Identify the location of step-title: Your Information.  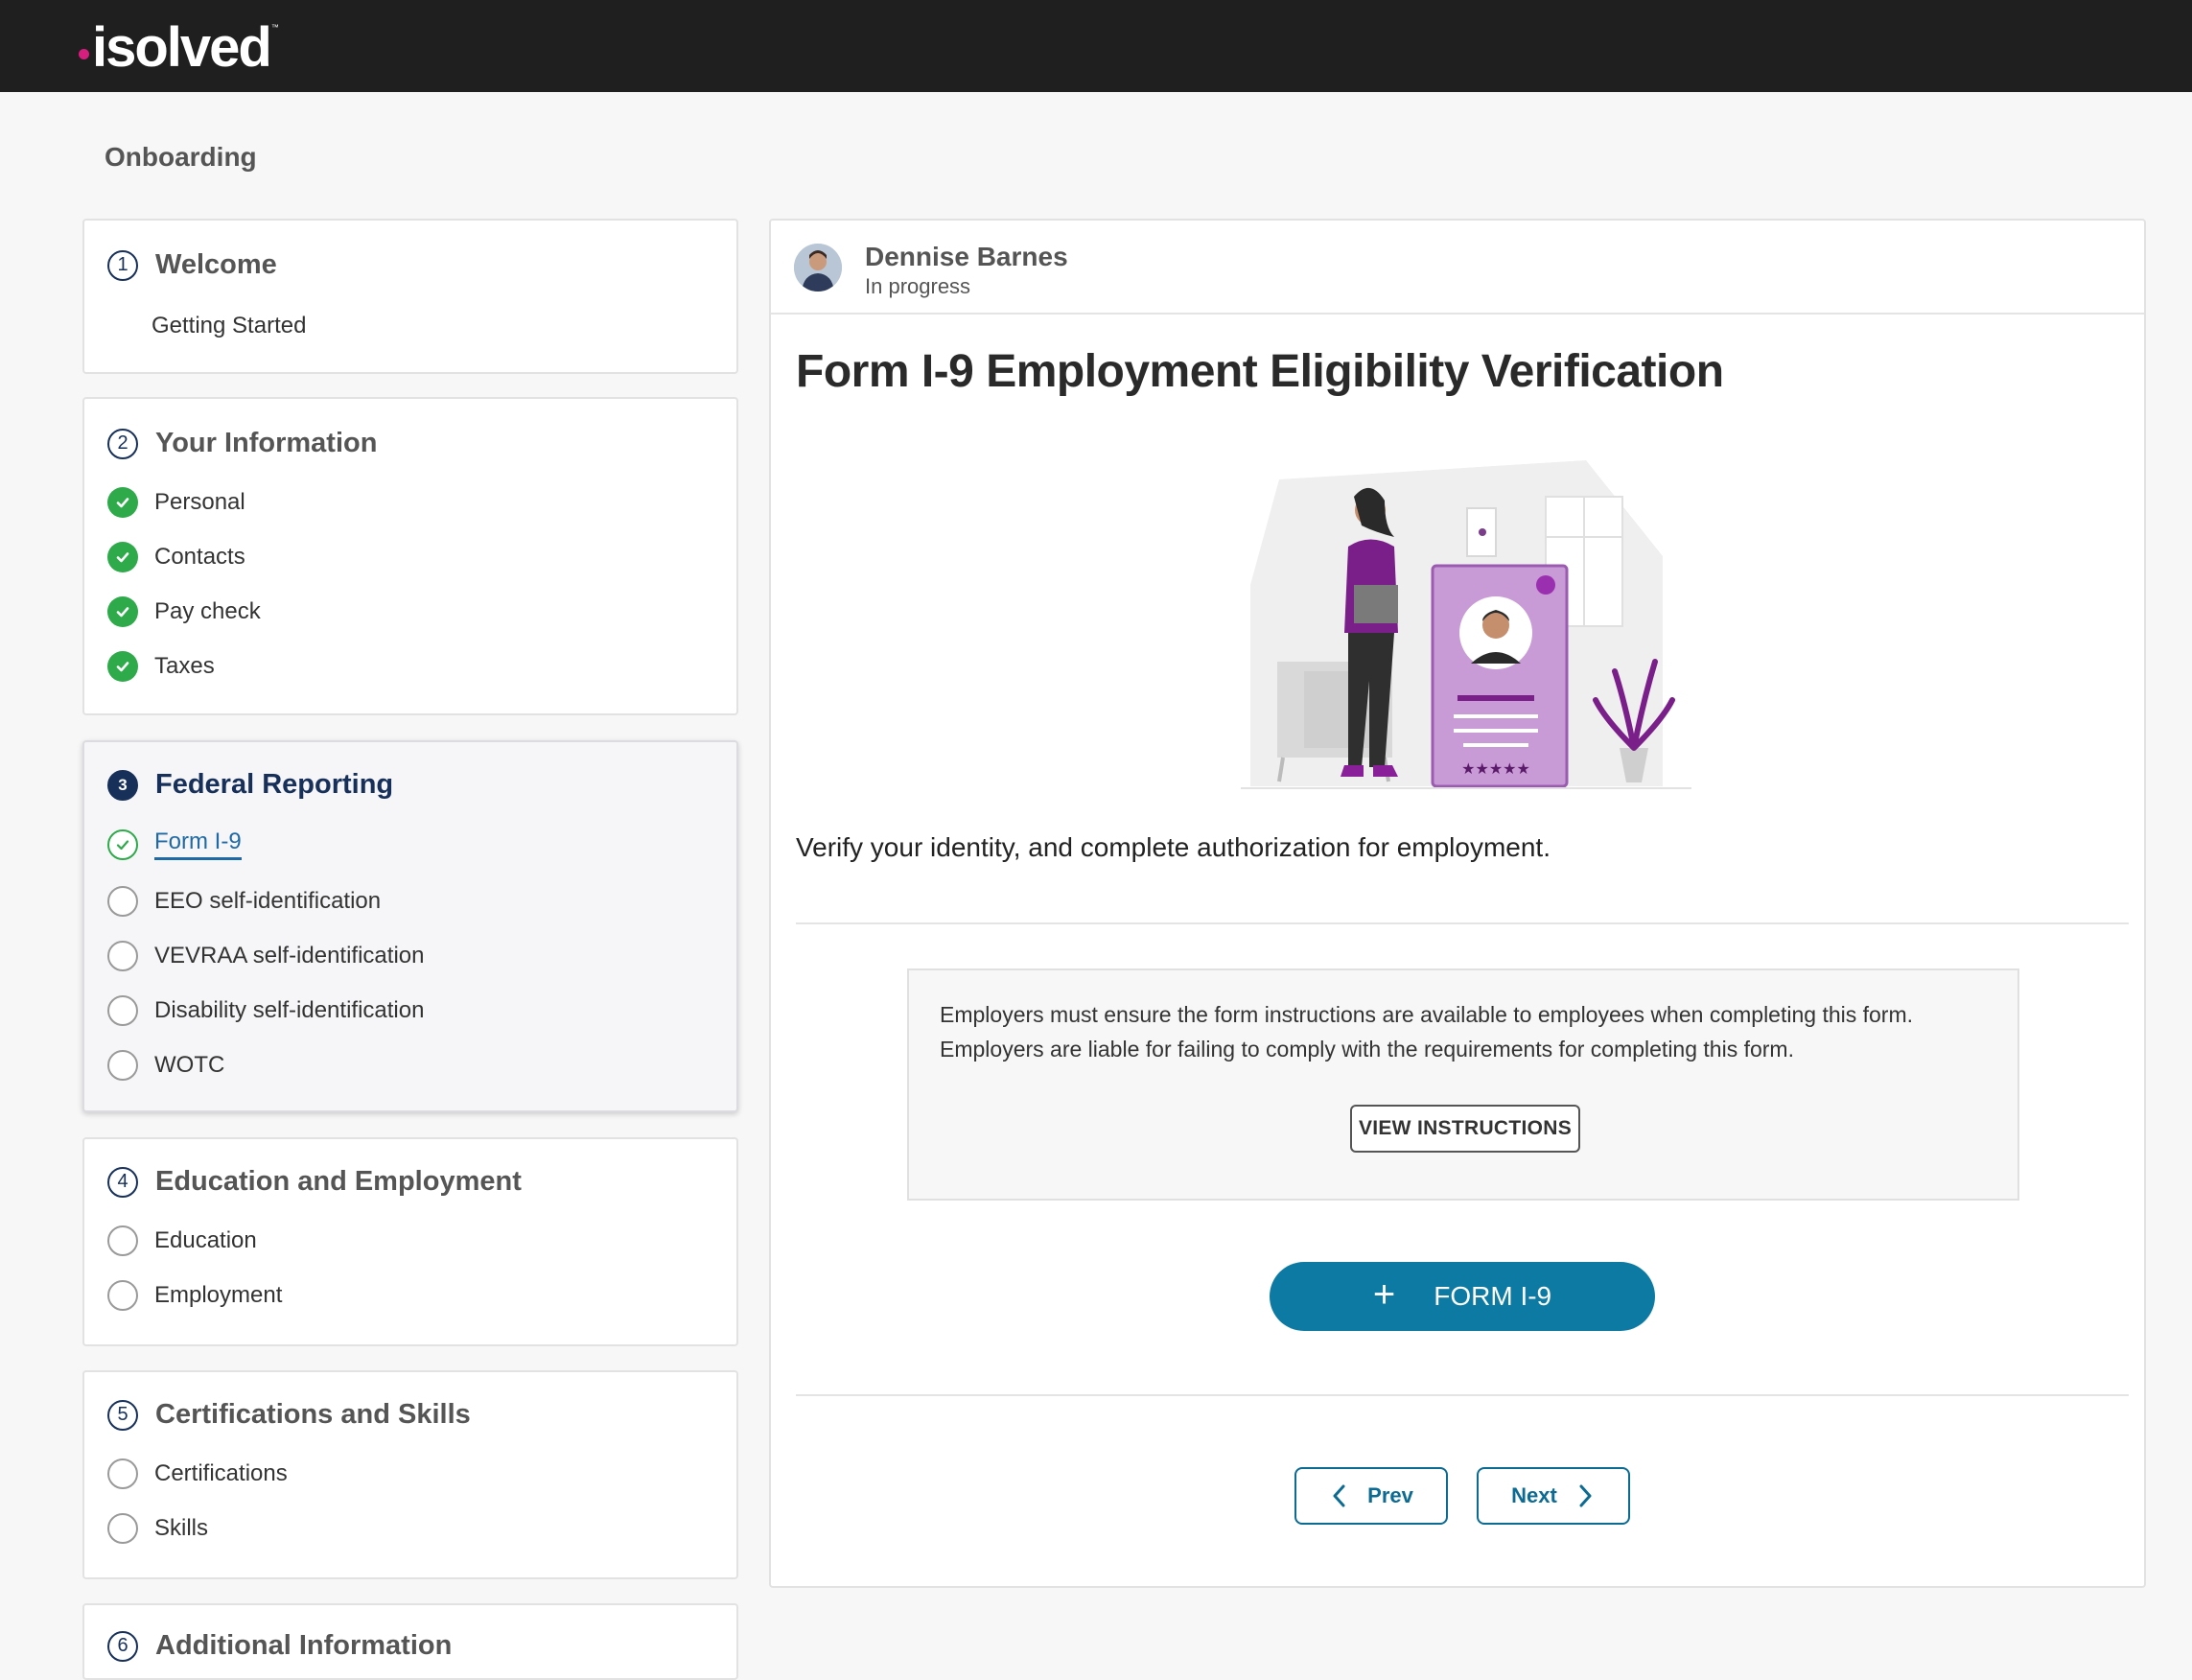
(266, 443).